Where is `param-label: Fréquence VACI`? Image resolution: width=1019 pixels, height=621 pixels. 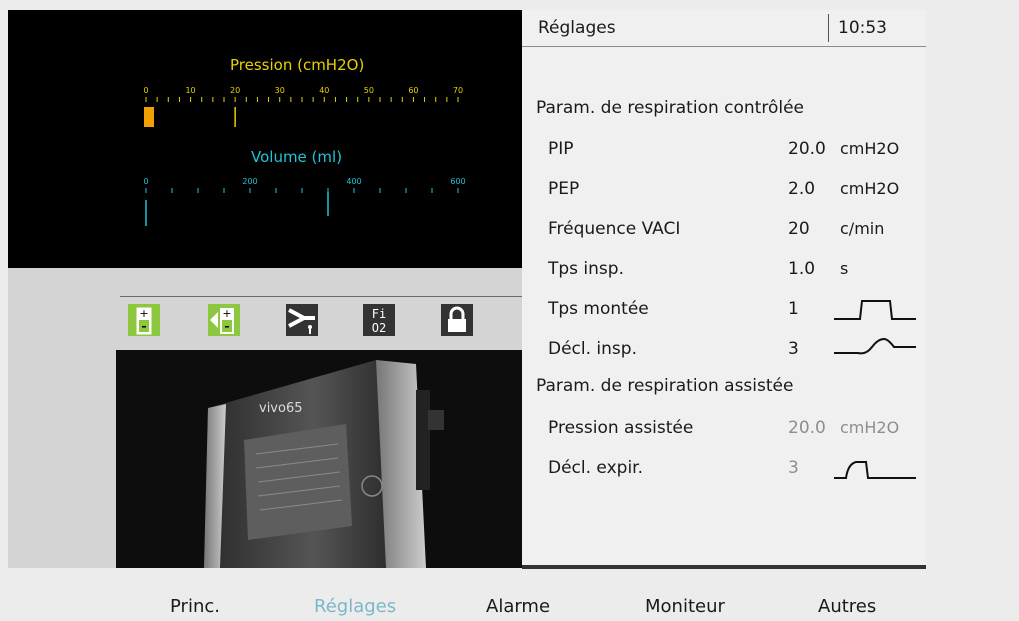
param-label: Fréquence VACI is located at coordinates (614, 229).